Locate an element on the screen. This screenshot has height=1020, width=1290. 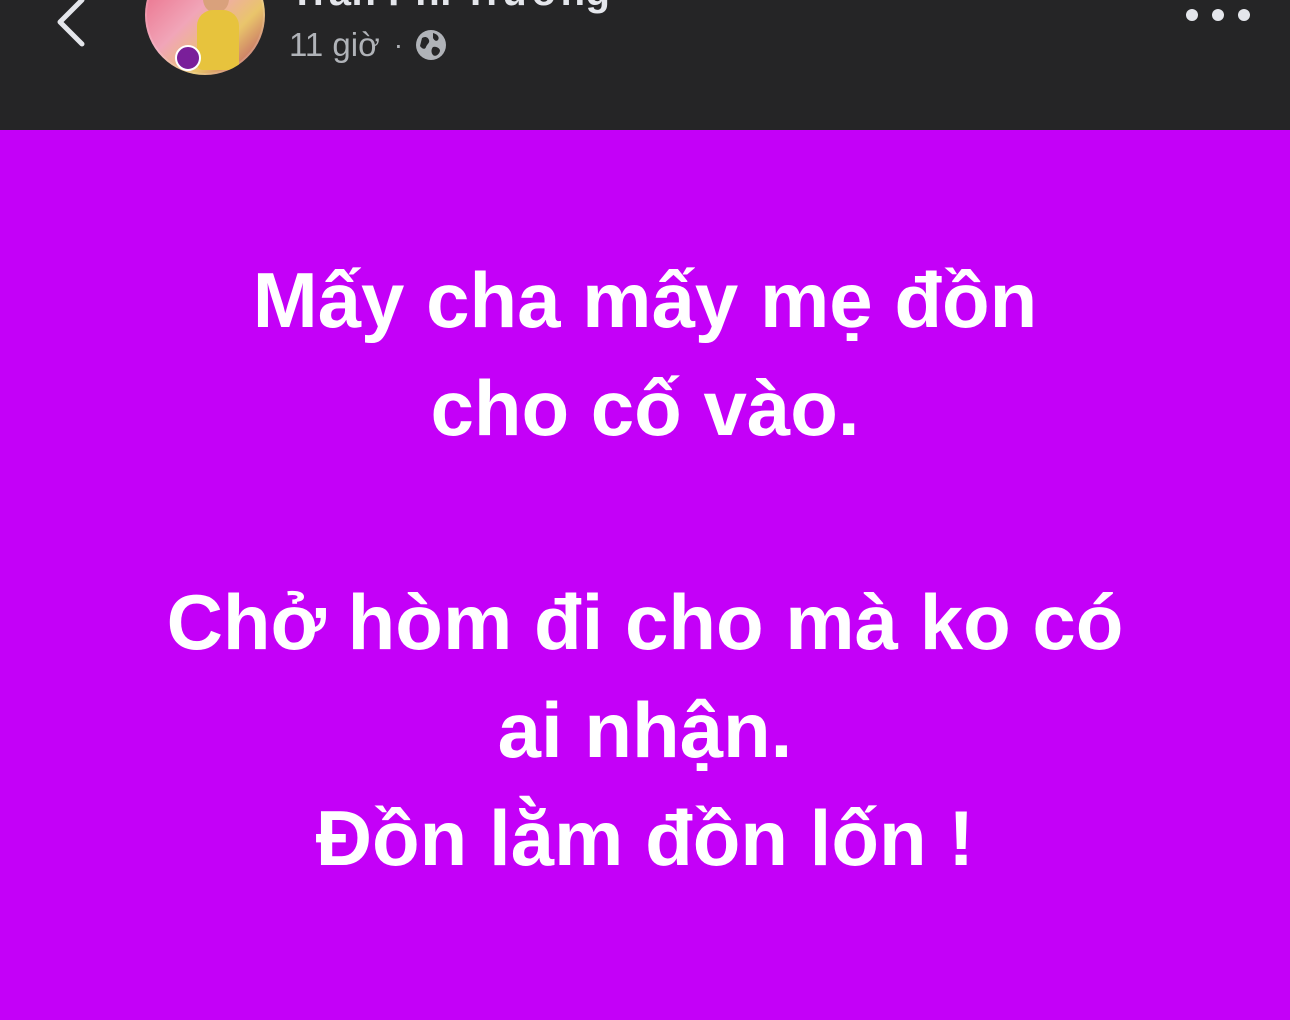
post-text-line: Mấy cha mấy mẹ đồn is located at coordinates (645, 300).